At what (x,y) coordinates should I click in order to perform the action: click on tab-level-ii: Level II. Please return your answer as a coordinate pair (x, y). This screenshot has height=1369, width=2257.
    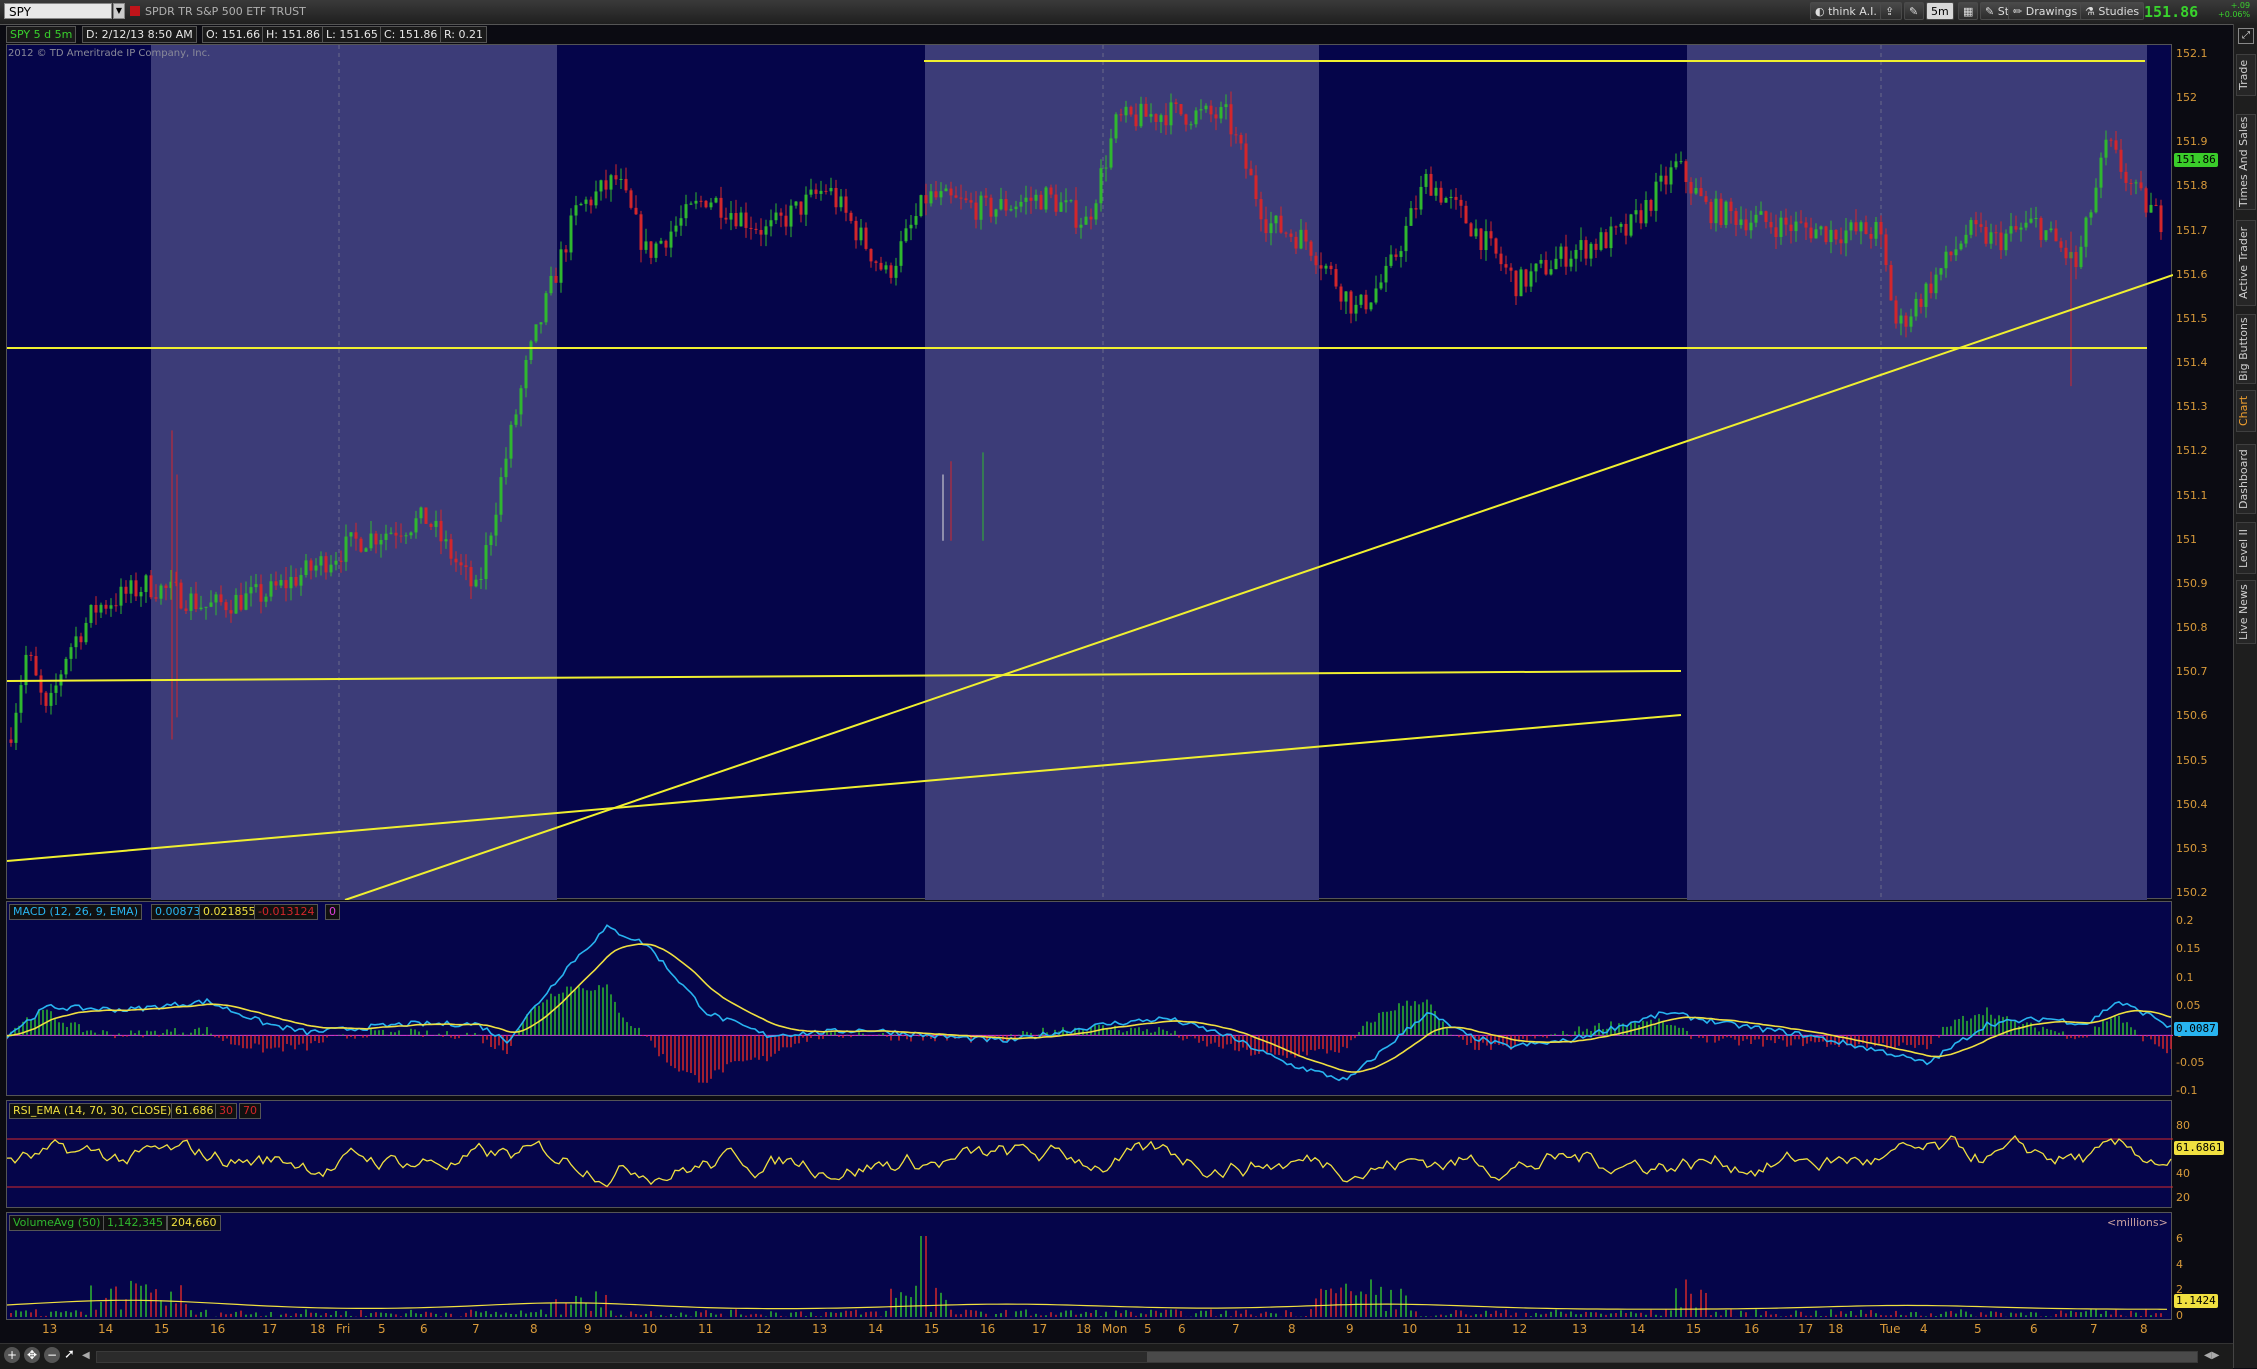
    Looking at the image, I should click on (2246, 548).